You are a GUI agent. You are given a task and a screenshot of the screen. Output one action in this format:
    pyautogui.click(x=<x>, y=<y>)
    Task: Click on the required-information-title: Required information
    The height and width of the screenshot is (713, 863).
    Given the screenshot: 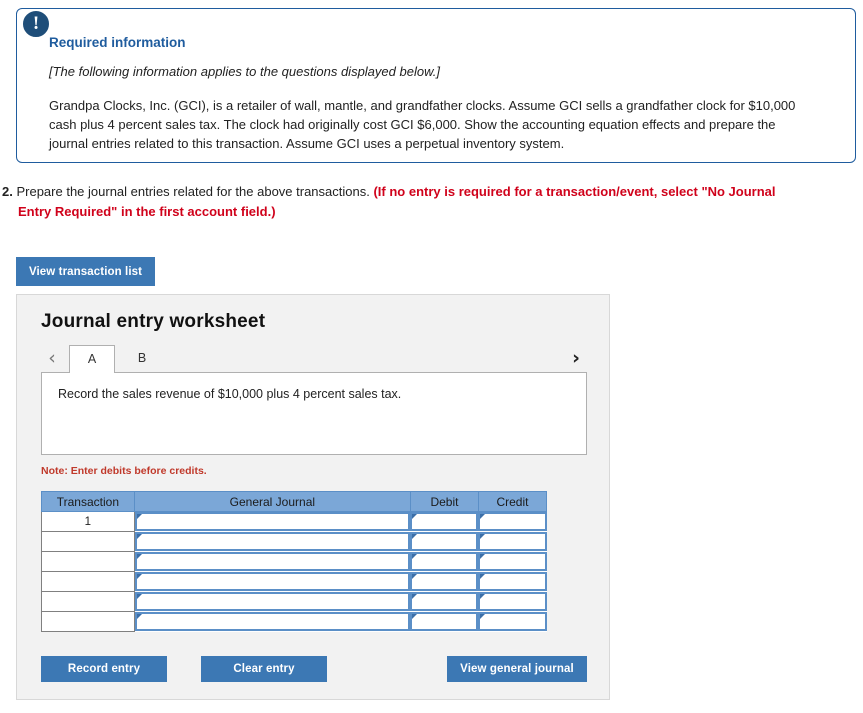 What is the action you would take?
    pyautogui.click(x=117, y=42)
    